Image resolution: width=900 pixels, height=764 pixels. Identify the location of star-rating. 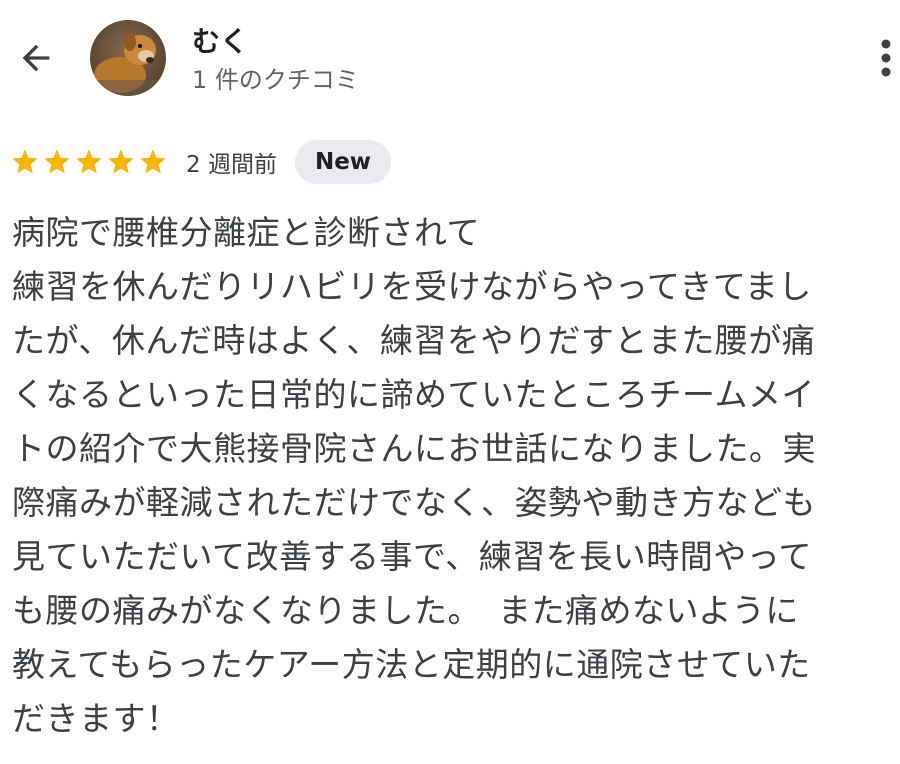
(89, 162).